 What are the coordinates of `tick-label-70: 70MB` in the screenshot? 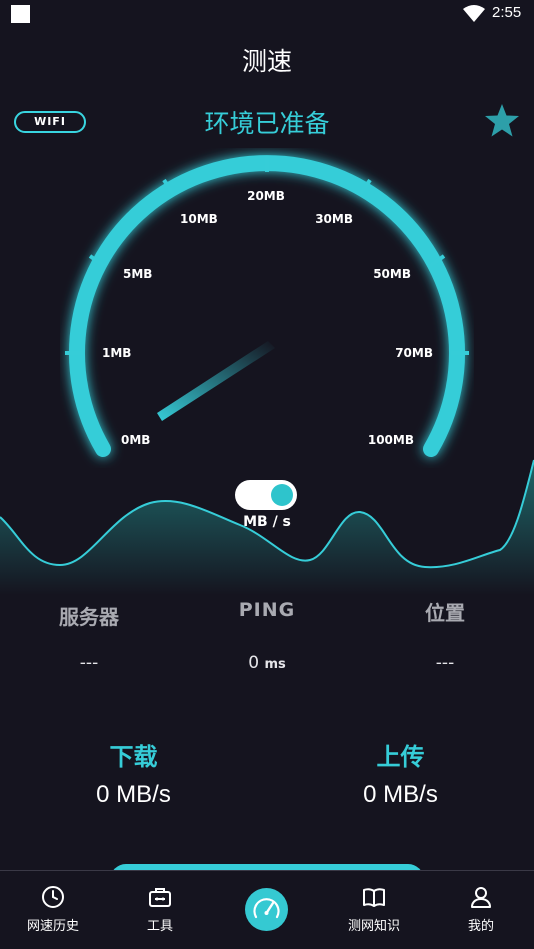 It's located at (414, 353).